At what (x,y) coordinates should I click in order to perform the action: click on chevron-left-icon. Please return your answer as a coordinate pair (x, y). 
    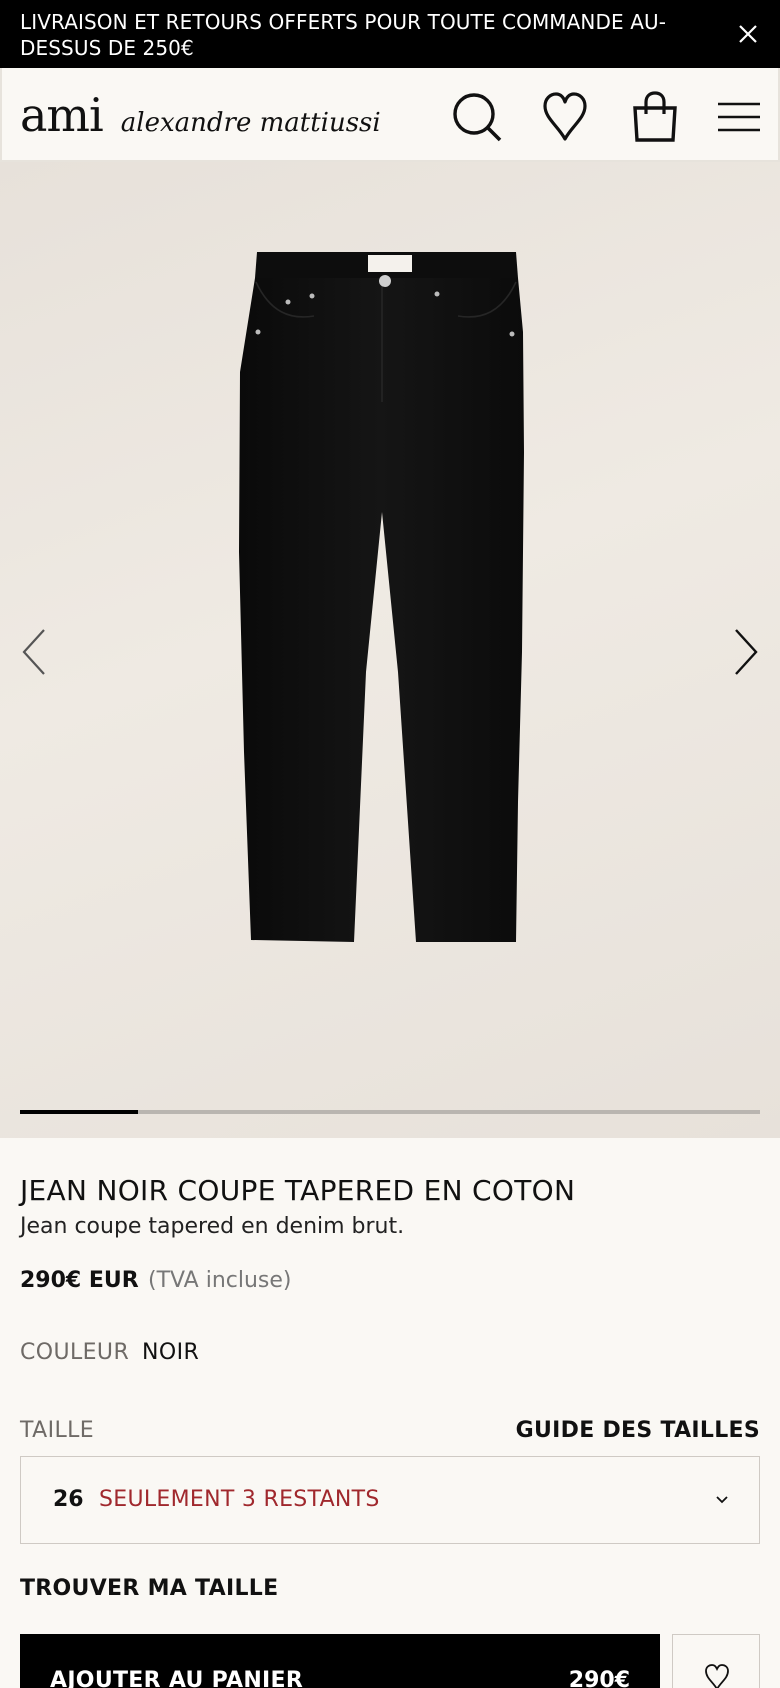
    Looking at the image, I should click on (34, 652).